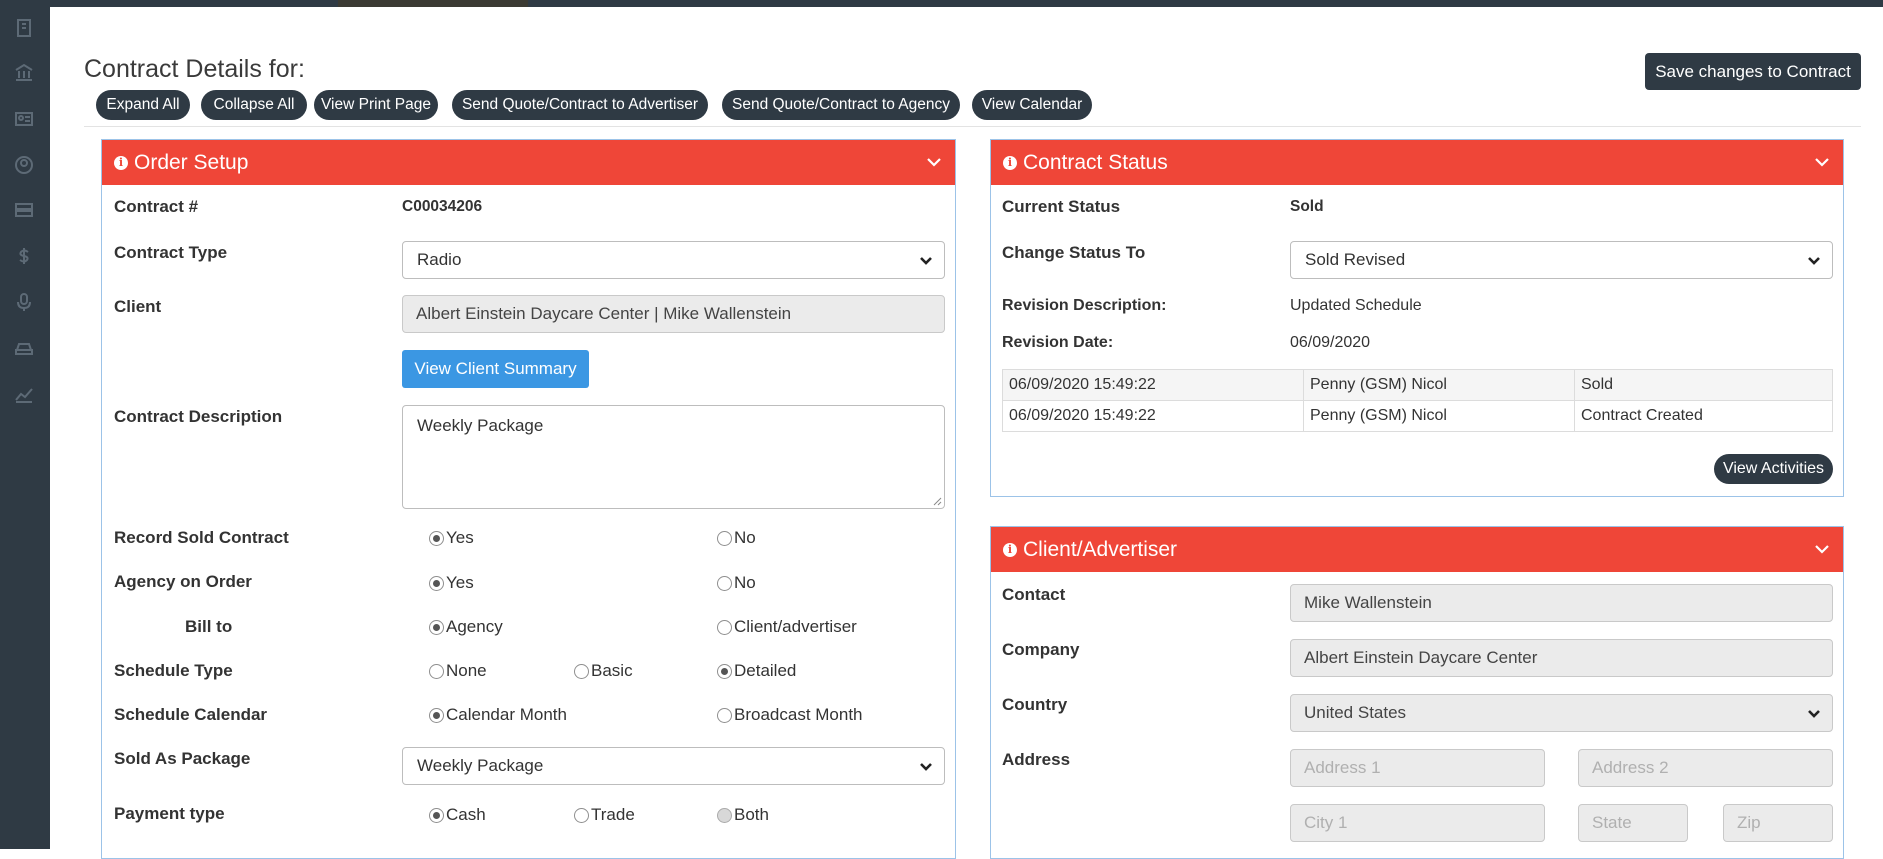 This screenshot has width=1883, height=859. Describe the element at coordinates (756, 671) in the screenshot. I see `schedule-type-detailed-radio: Detailed` at that location.